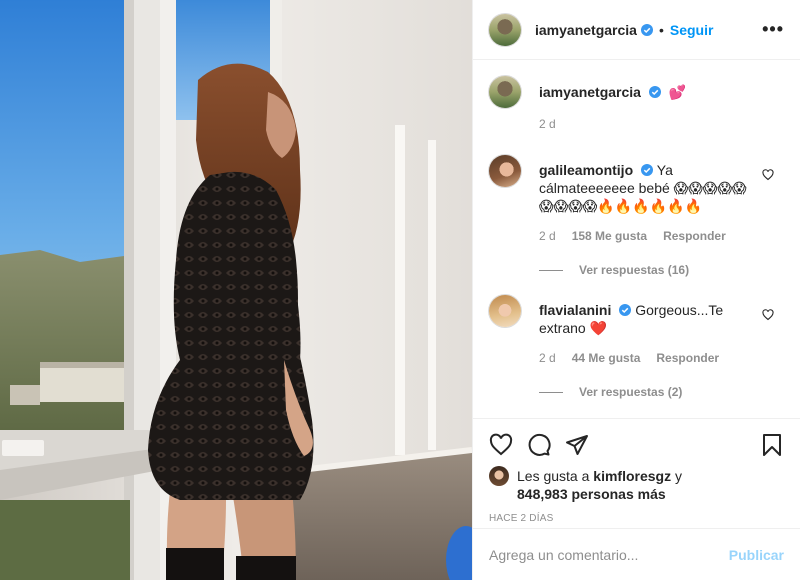 Image resolution: width=800 pixels, height=580 pixels. What do you see at coordinates (586, 170) in the screenshot?
I see `comment-username: galileamontijo` at bounding box center [586, 170].